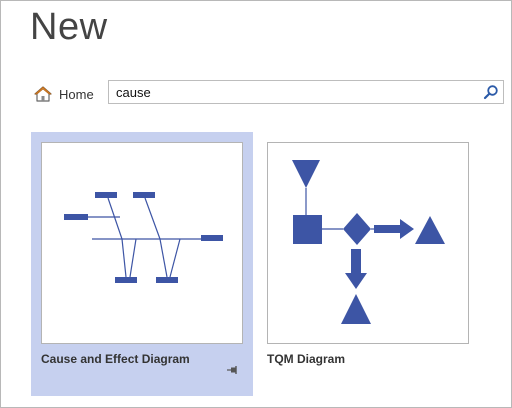 This screenshot has width=512, height=408. What do you see at coordinates (289, 92) in the screenshot?
I see `search-input` at bounding box center [289, 92].